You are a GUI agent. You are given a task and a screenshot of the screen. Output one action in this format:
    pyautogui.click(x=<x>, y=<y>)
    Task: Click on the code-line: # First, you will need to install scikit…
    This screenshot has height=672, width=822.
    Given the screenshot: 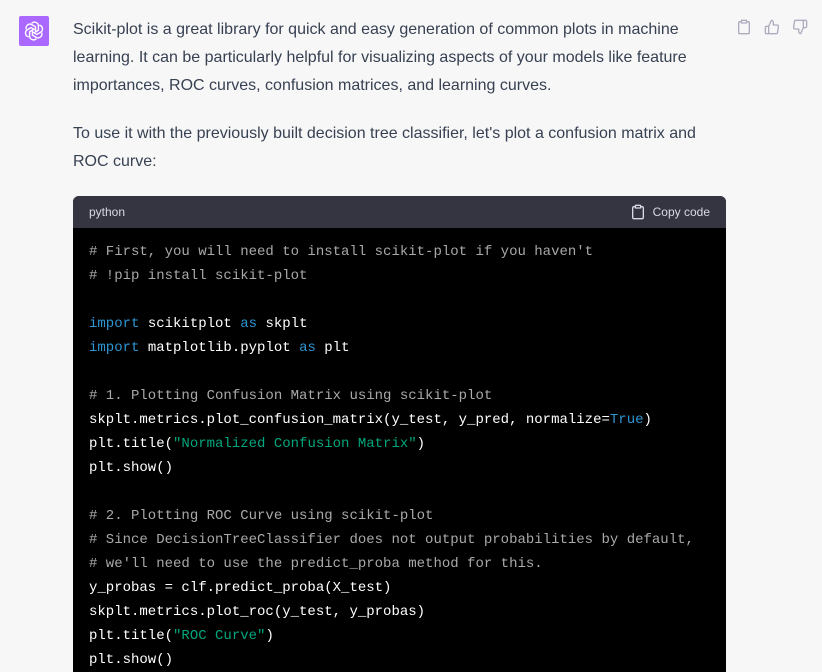 What is the action you would take?
    pyautogui.click(x=341, y=252)
    